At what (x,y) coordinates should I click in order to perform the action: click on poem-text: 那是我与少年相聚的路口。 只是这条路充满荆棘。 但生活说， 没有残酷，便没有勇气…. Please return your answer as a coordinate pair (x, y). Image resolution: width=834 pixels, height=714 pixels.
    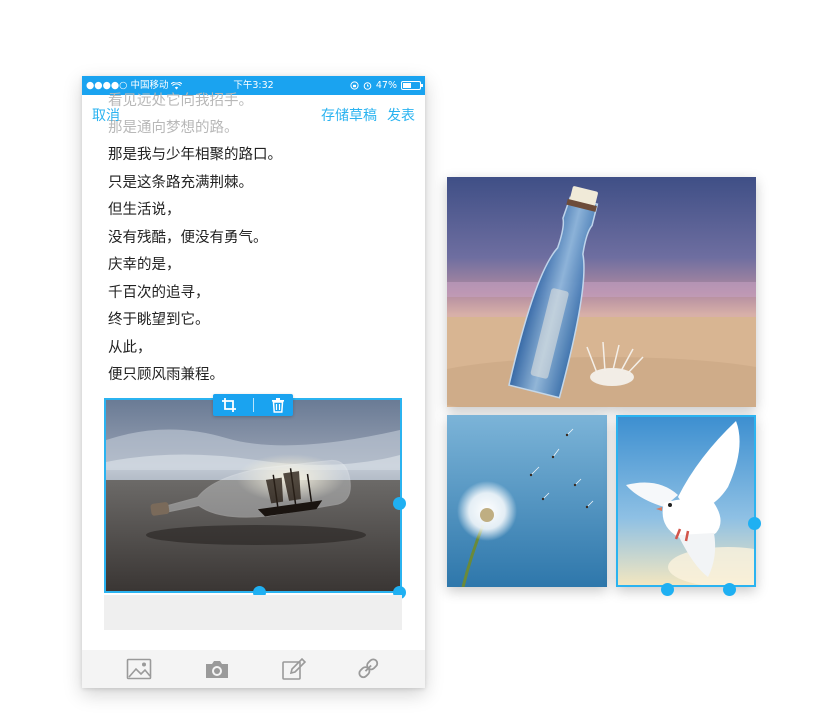
    Looking at the image, I should click on (258, 266).